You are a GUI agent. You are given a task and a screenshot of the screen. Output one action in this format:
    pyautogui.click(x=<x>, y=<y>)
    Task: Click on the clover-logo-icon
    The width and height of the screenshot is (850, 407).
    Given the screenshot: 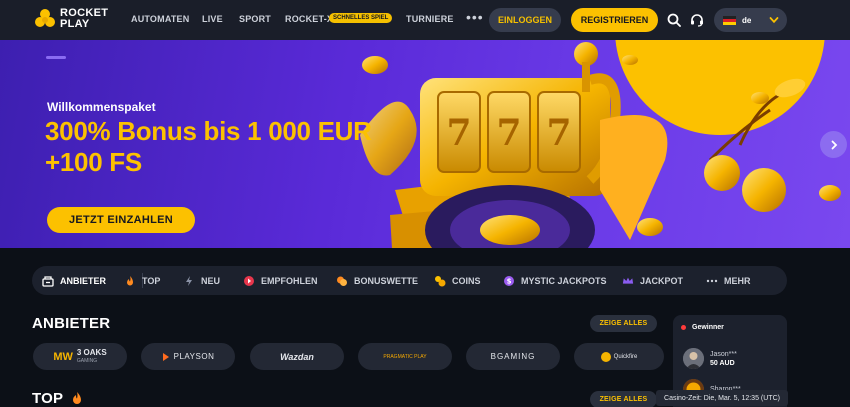 What is the action you would take?
    pyautogui.click(x=45, y=18)
    